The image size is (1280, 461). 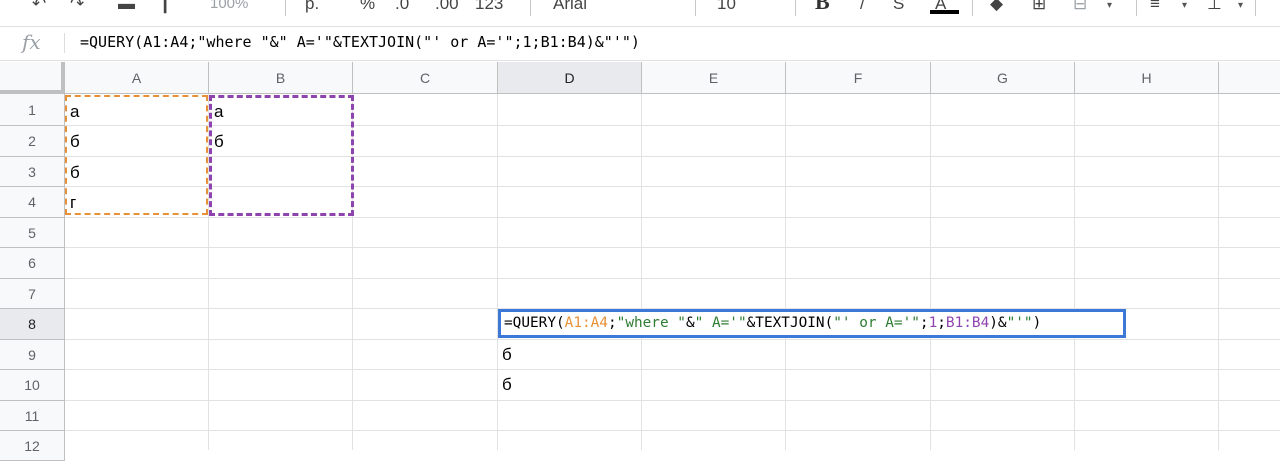 What do you see at coordinates (790, 323) in the screenshot?
I see `formula-token: &TEXTJOIN(` at bounding box center [790, 323].